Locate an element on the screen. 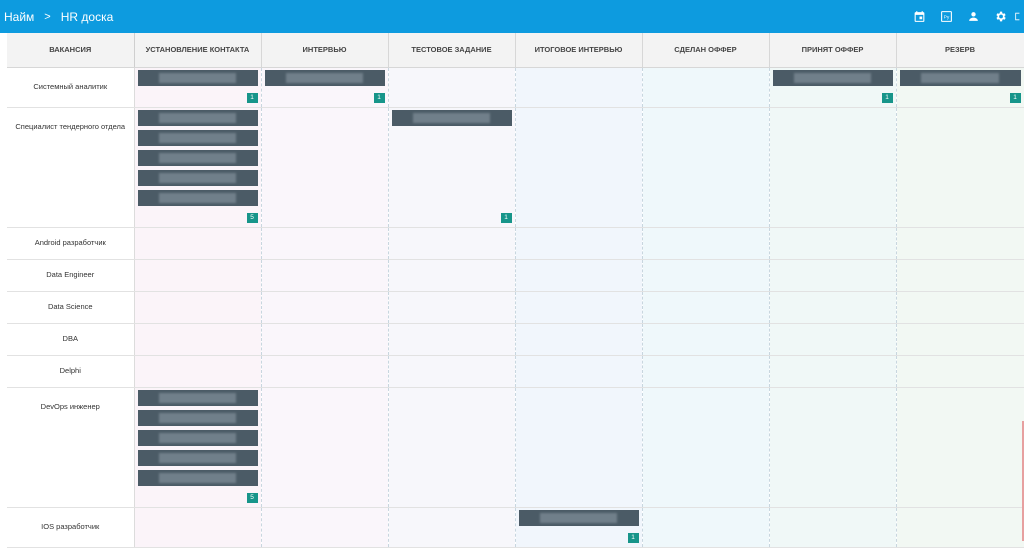 This screenshot has height=548, width=1024. logout-button is located at coordinates (1019, 16).